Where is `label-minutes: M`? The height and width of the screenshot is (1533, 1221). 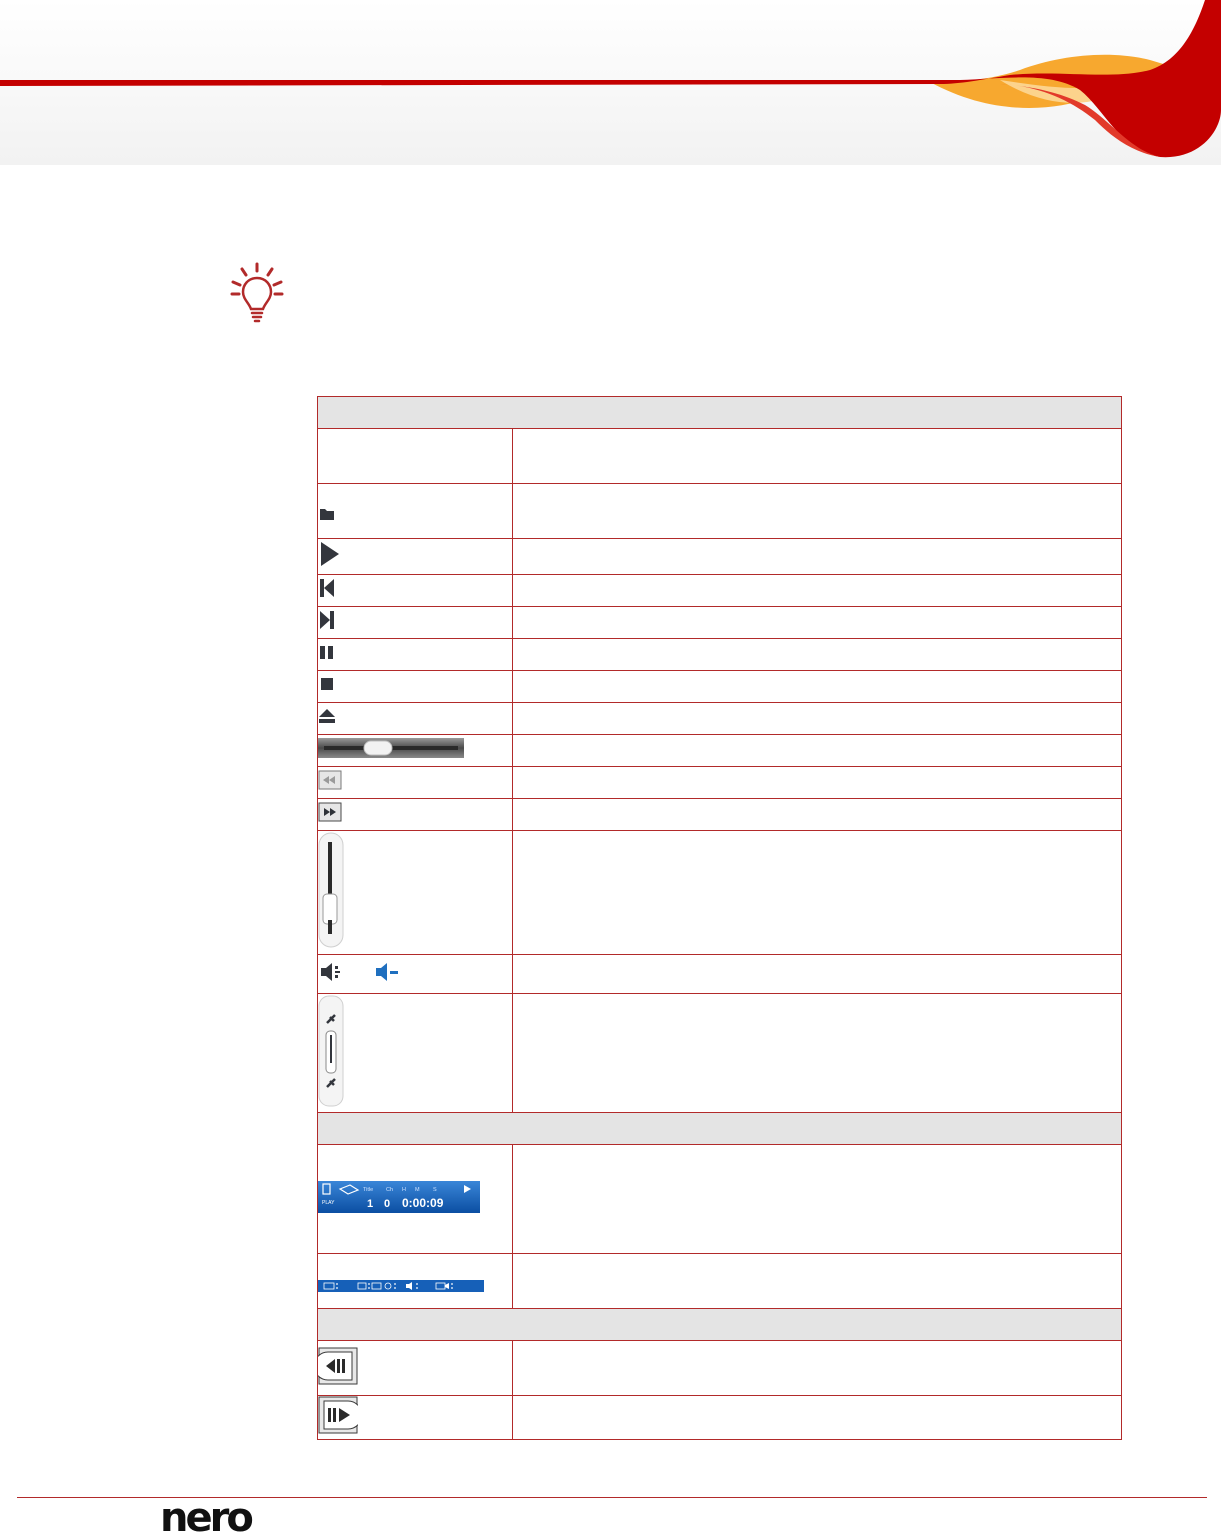
label-minutes: M is located at coordinates (417, 1190).